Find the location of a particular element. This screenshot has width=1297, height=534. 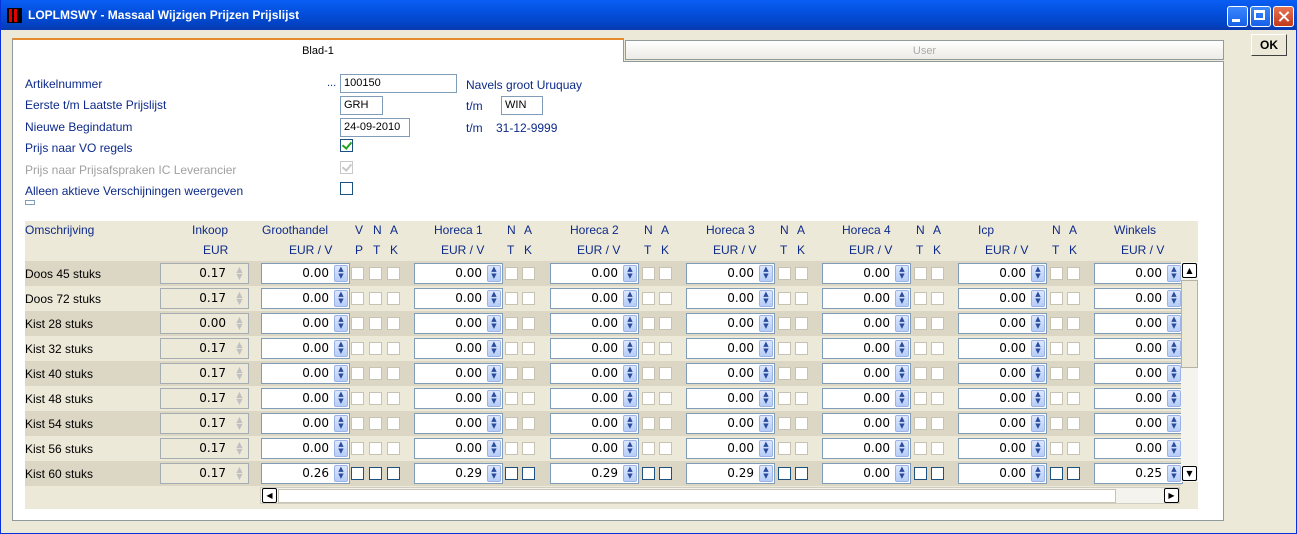

maximize-icon is located at coordinates (1260, 16).